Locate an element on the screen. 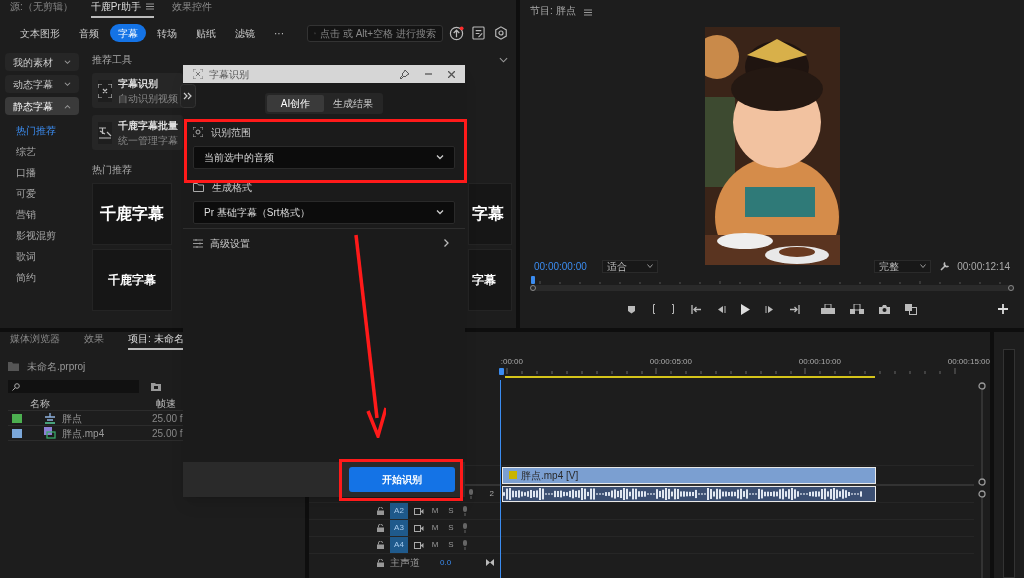 The width and height of the screenshot is (1024, 578). mark-in-icon is located at coordinates (653, 309).